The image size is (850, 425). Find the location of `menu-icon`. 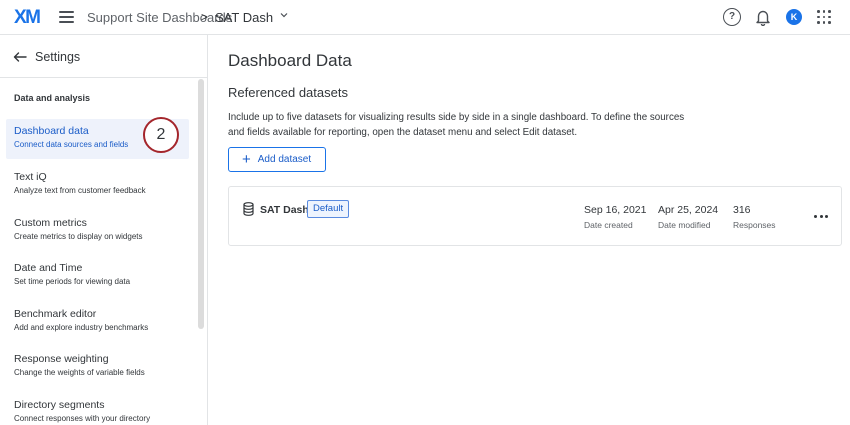

menu-icon is located at coordinates (66, 17).